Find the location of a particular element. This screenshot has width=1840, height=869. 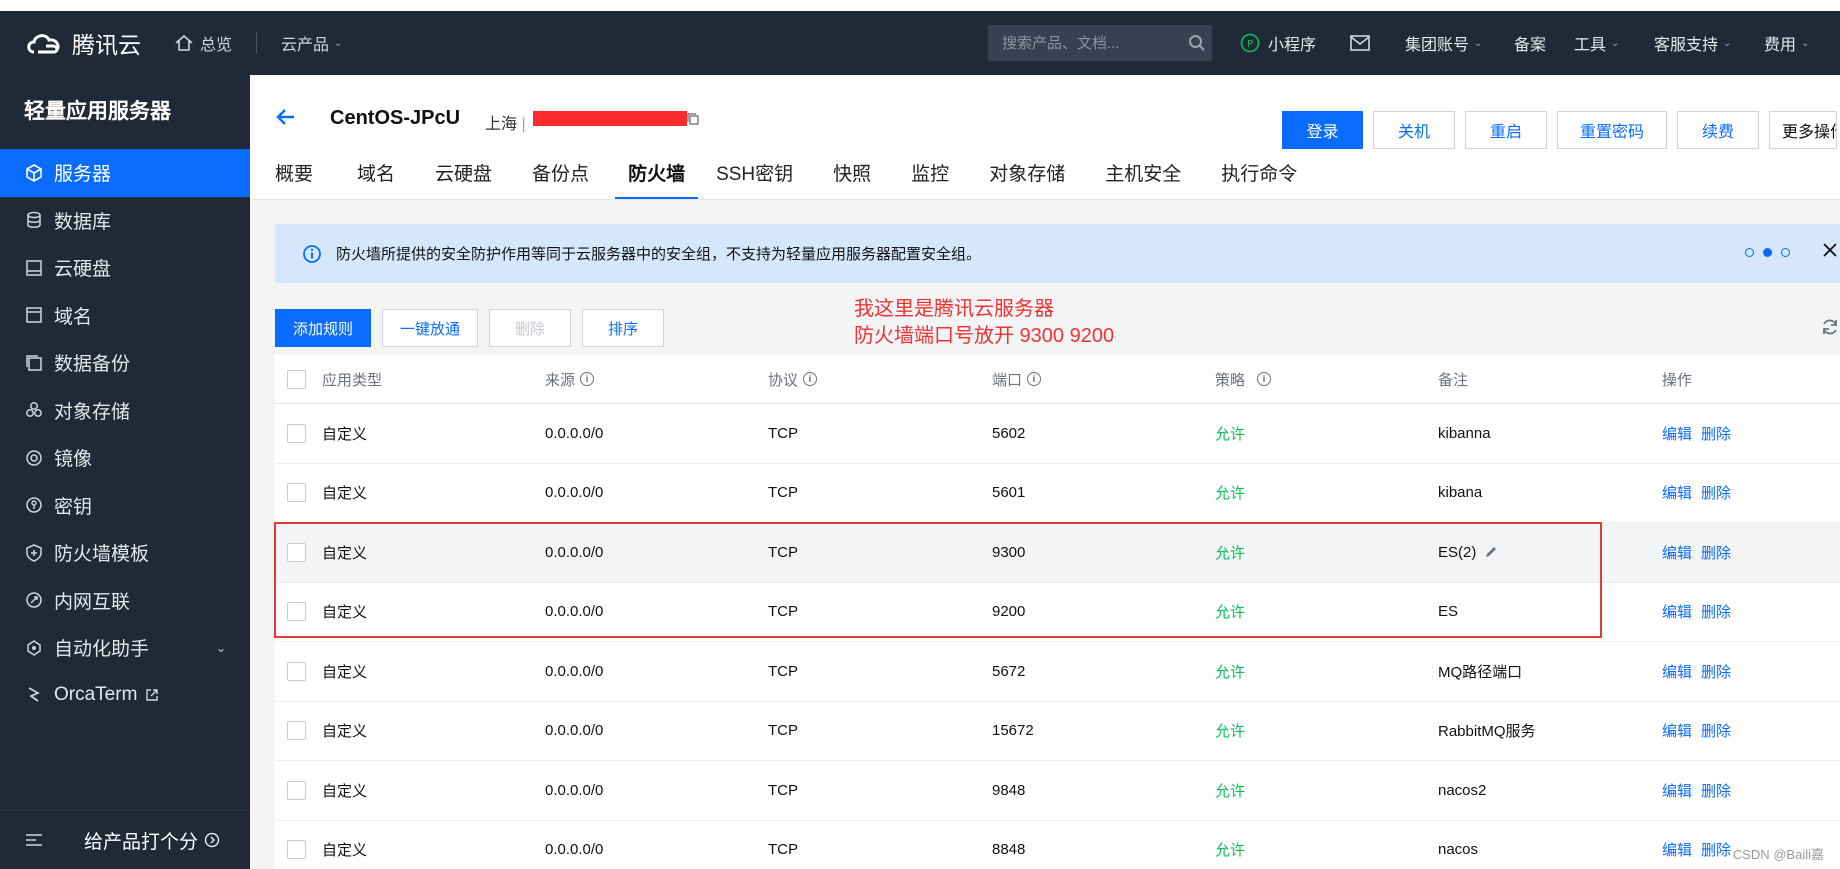

tab-ssh-key: SSH密钥 is located at coordinates (754, 177).